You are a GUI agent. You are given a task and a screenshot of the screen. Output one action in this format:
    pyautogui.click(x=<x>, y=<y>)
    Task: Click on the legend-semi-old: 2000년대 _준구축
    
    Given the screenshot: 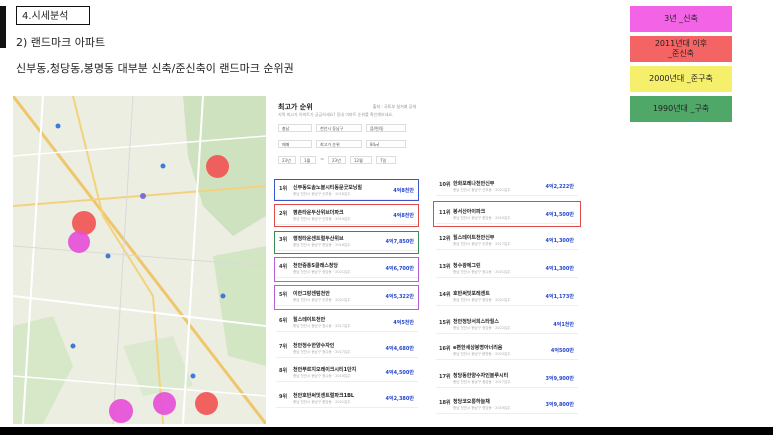 What is the action you would take?
    pyautogui.click(x=681, y=79)
    